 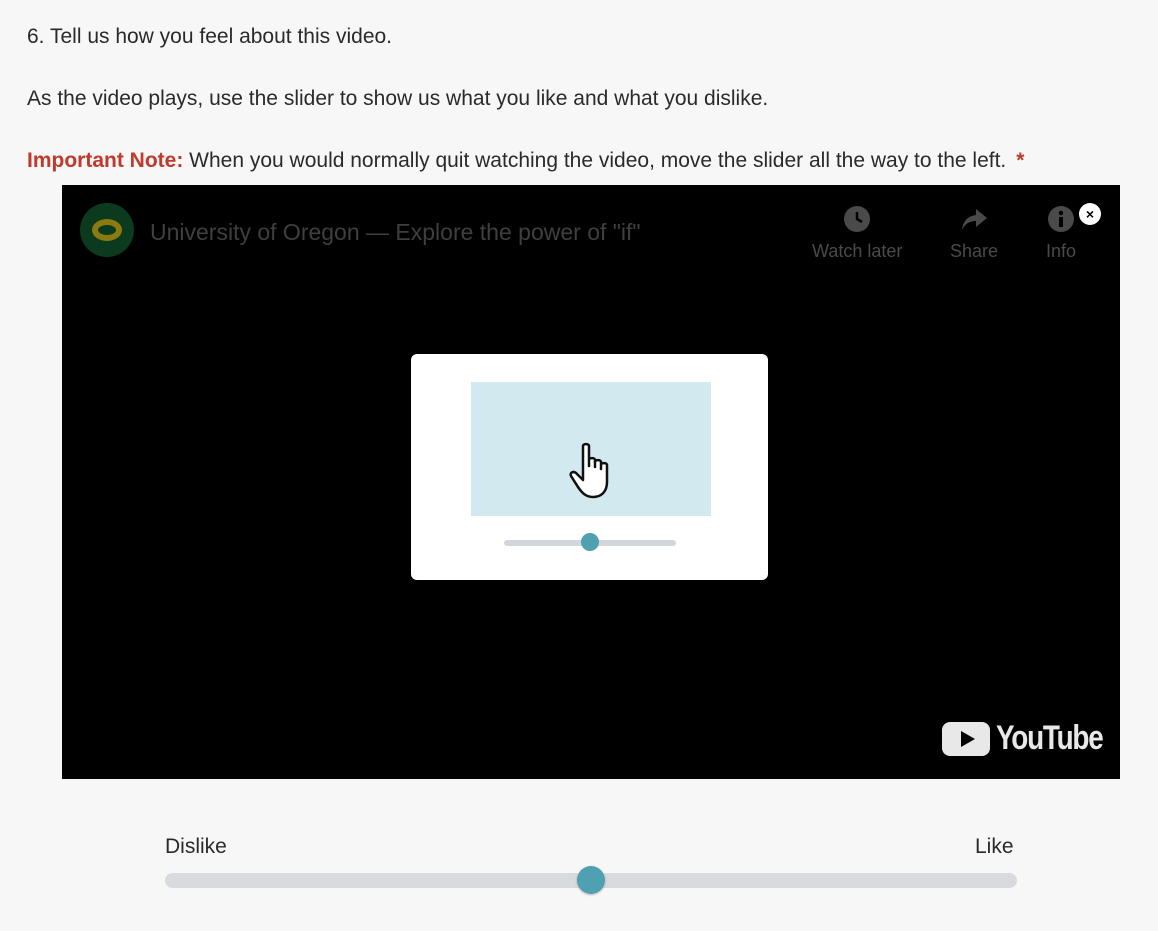 I want to click on tutorial-screen, so click(x=591, y=449).